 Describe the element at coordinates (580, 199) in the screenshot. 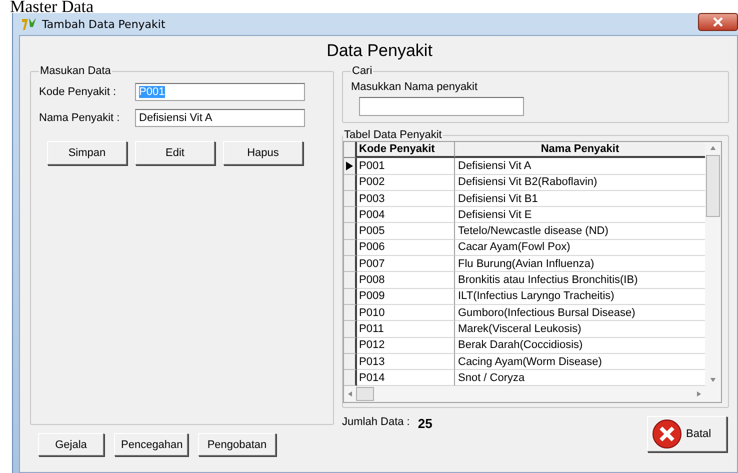

I see `table-cell: Defisiensi Vit B1` at that location.